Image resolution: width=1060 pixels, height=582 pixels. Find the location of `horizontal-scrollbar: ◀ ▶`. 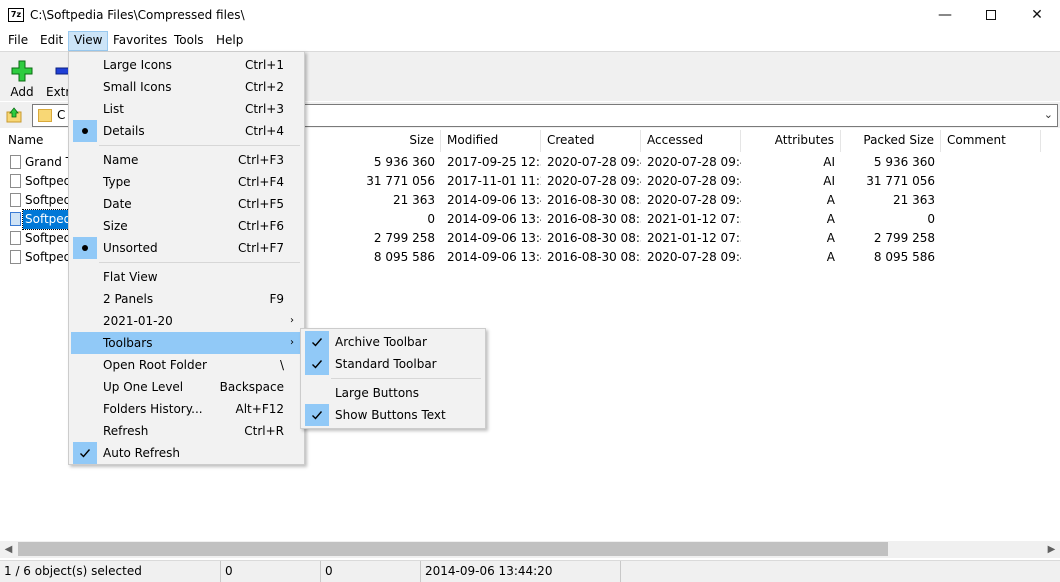

horizontal-scrollbar: ◀ ▶ is located at coordinates (530, 549).